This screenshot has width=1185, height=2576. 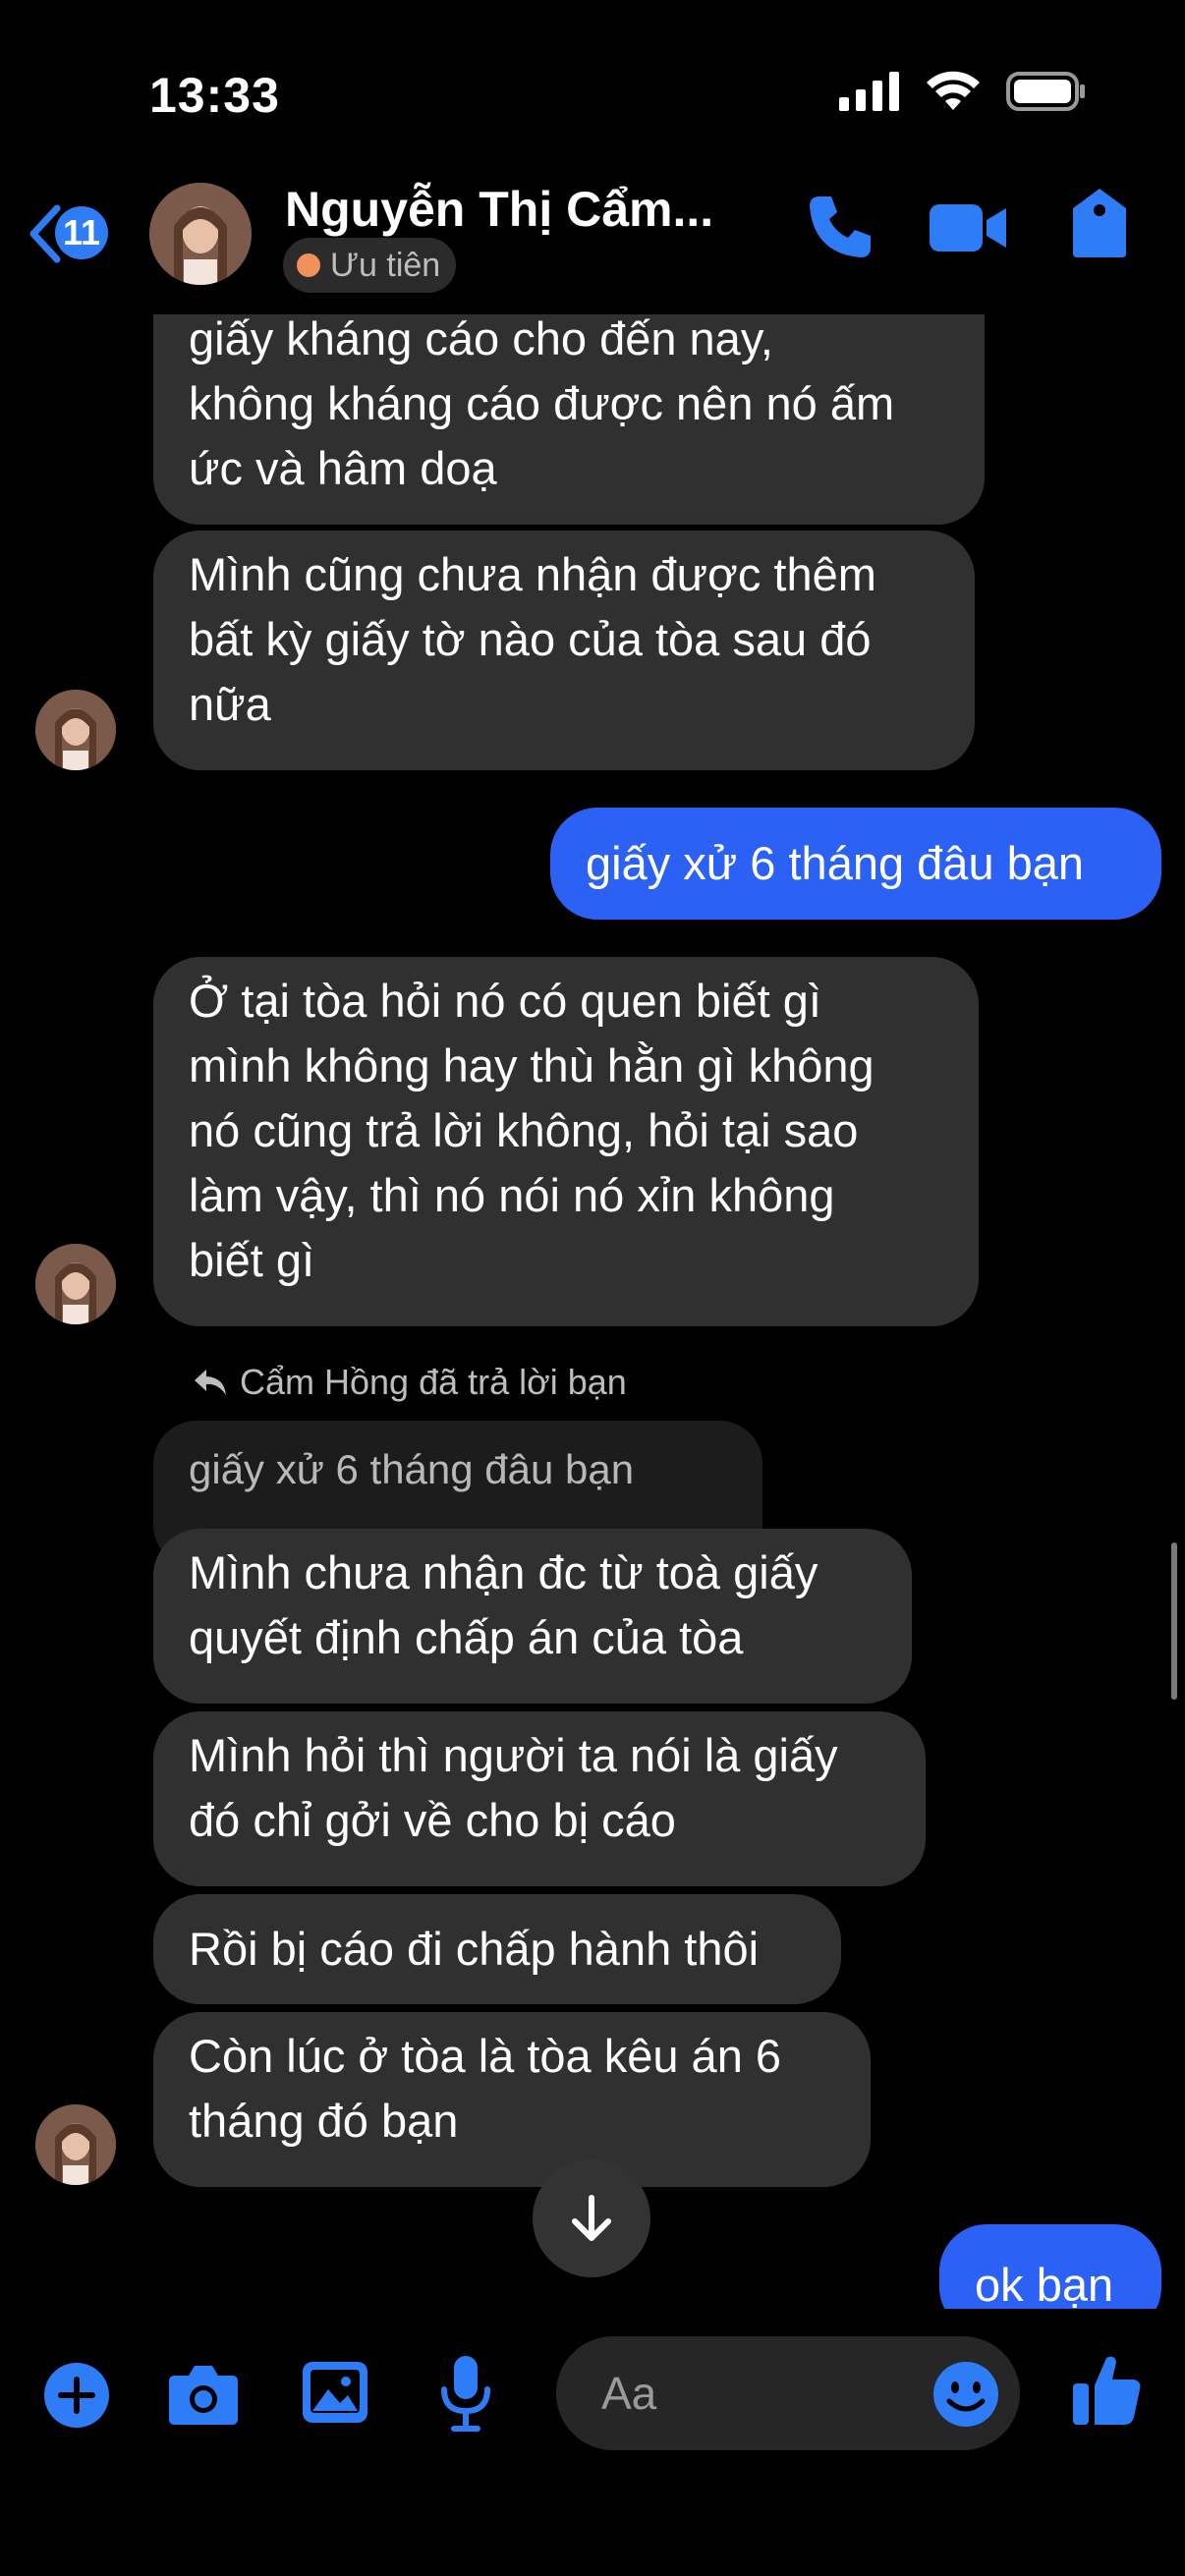 I want to click on status-time: 13:33, so click(x=215, y=95).